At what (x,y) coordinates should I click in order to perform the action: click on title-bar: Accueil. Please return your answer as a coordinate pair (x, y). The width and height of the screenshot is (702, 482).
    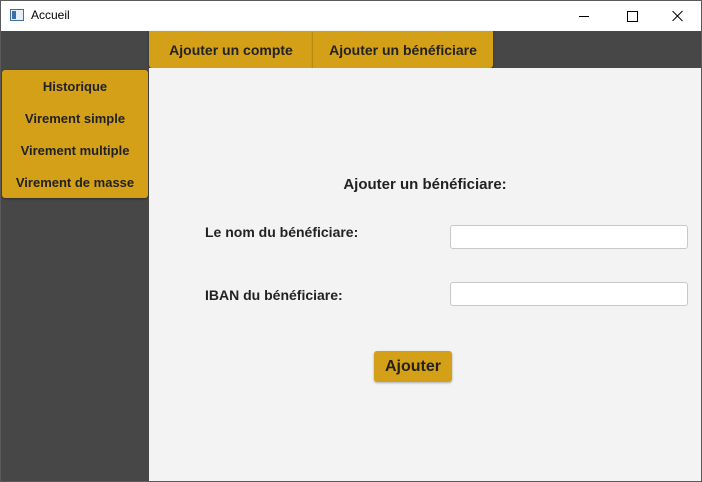
    Looking at the image, I should click on (351, 16).